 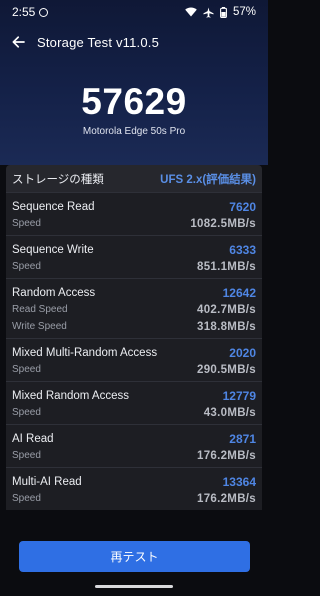 What do you see at coordinates (98, 42) in the screenshot?
I see `app-title: Storage Test v11.0.5` at bounding box center [98, 42].